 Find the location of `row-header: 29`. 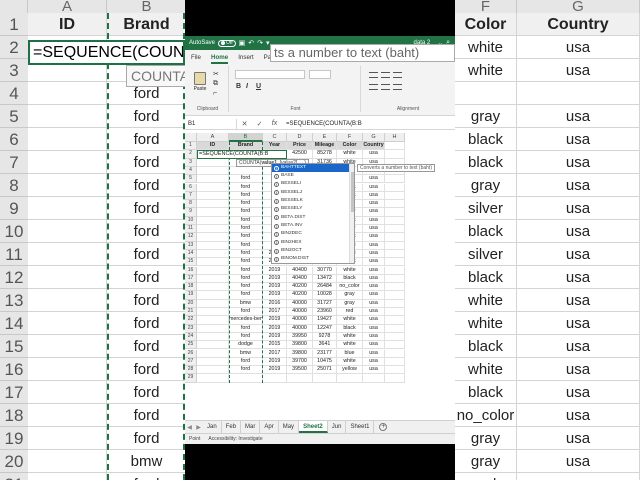

row-header: 29 is located at coordinates (191, 378).